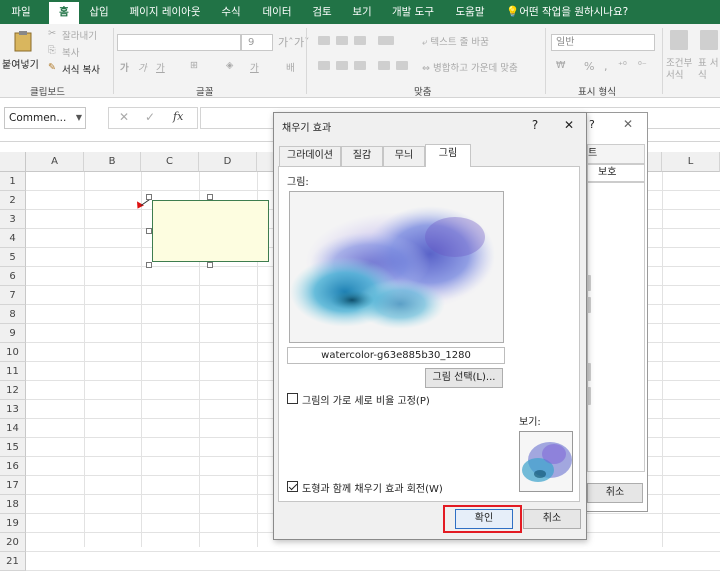  Describe the element at coordinates (615, 493) in the screenshot. I see `back-cancel-button: 취소` at that location.